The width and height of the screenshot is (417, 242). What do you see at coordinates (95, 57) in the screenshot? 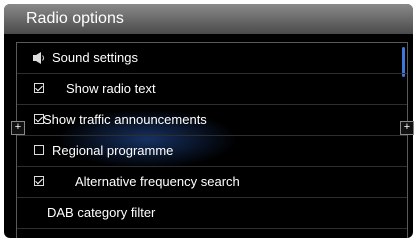
I see `sound-settings-label: Sound settings` at bounding box center [95, 57].